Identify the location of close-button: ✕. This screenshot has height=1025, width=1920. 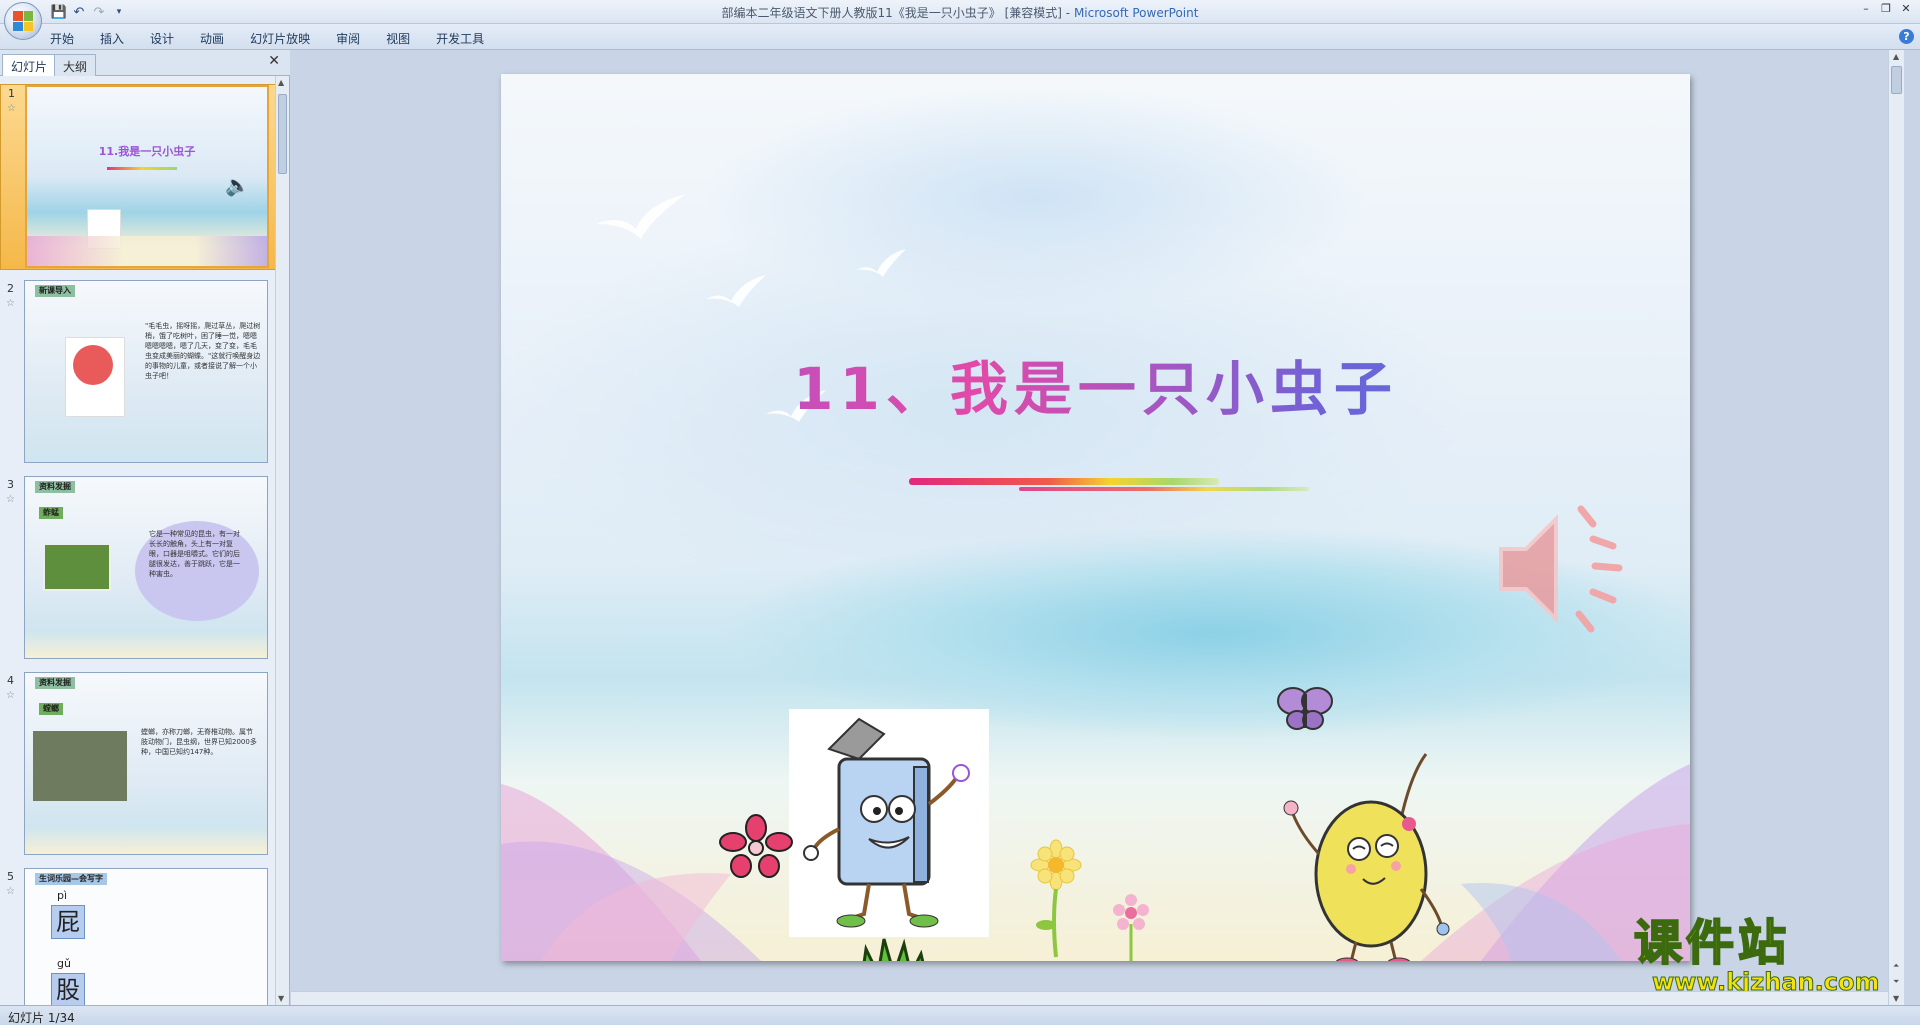
(1906, 10).